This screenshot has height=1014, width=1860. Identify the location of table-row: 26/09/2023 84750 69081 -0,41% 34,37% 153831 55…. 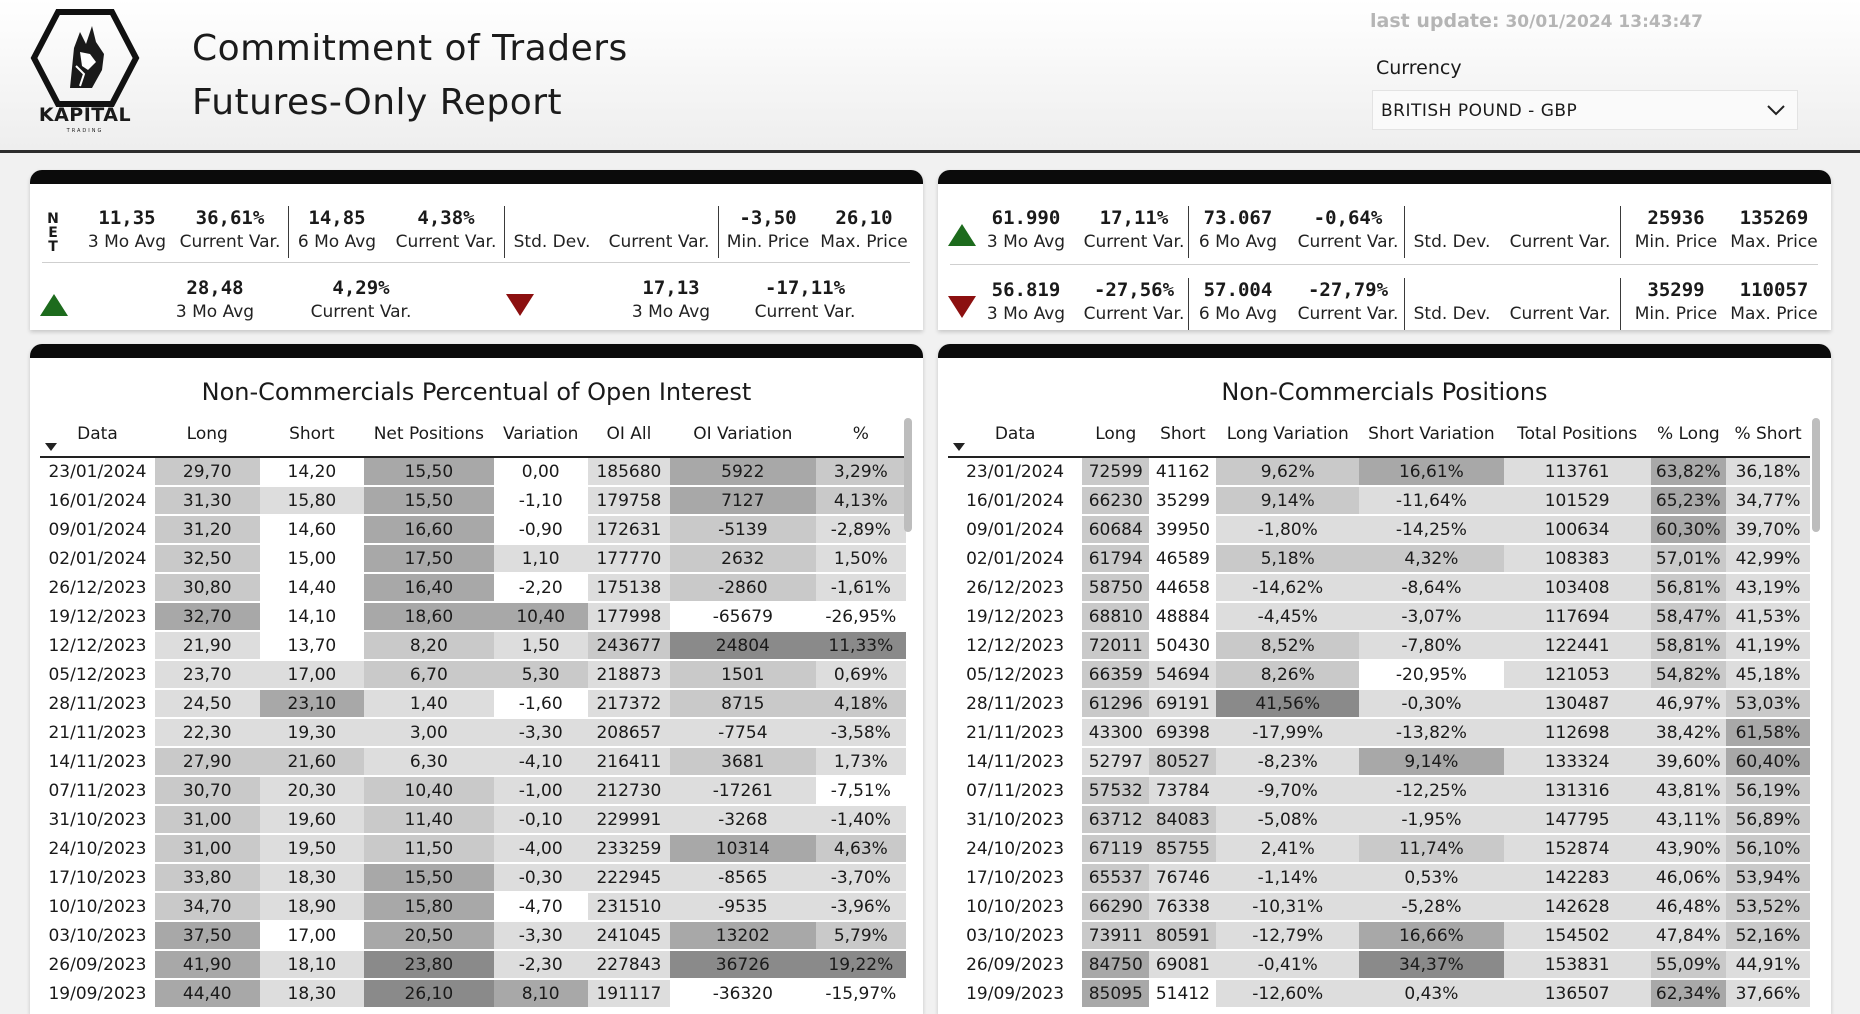
(1379, 965).